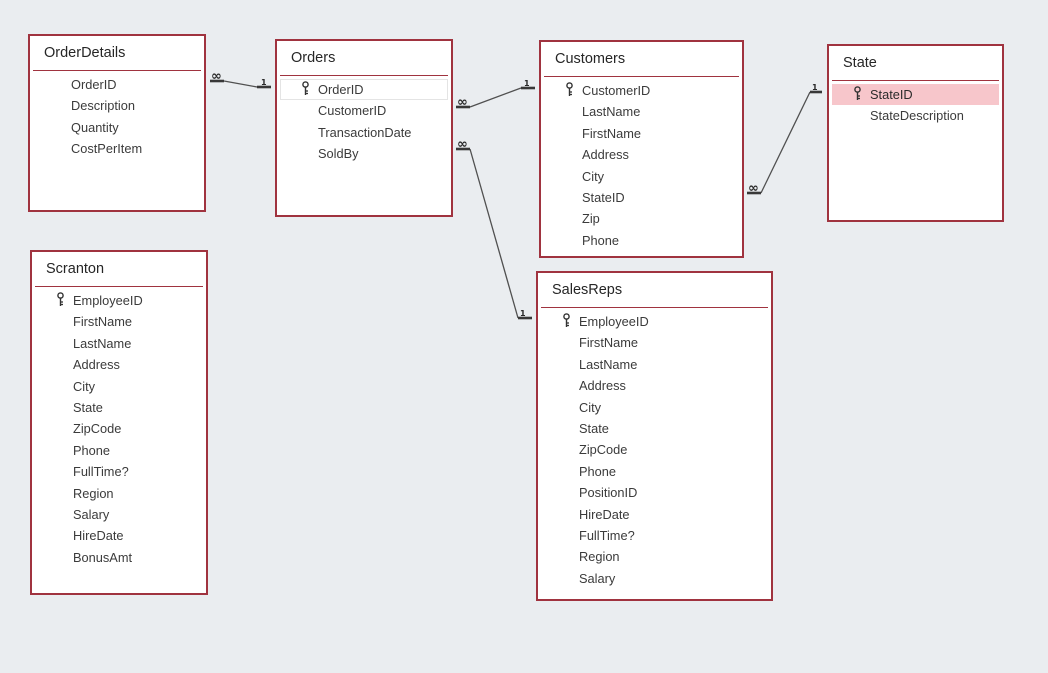 The image size is (1048, 673). What do you see at coordinates (119, 514) in the screenshot?
I see `field-scranton-salary: Salary` at bounding box center [119, 514].